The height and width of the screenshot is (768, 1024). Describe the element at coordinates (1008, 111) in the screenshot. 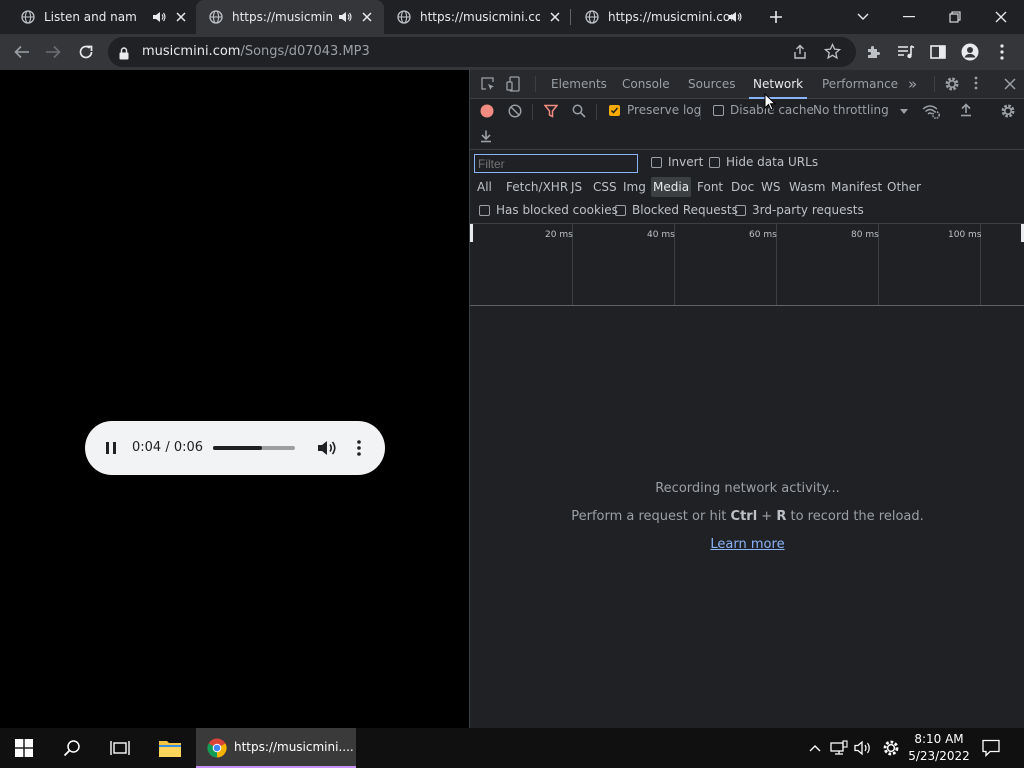

I see `network-settings-gear-icon` at that location.